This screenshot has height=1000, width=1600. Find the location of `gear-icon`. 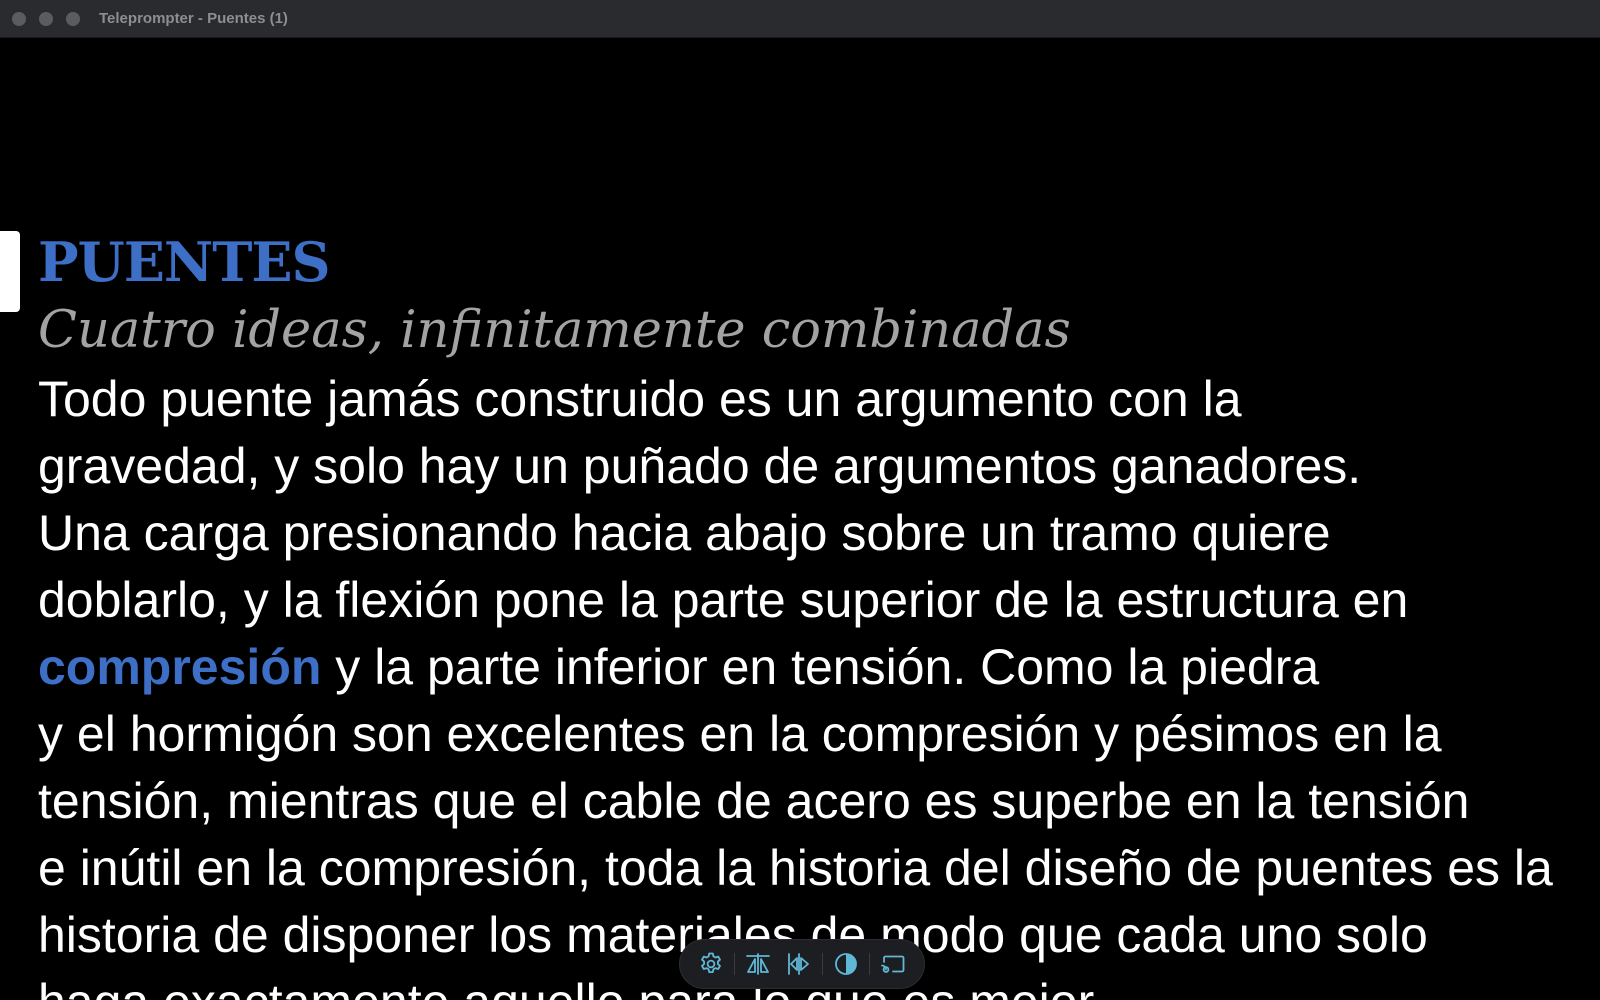

gear-icon is located at coordinates (710, 962).